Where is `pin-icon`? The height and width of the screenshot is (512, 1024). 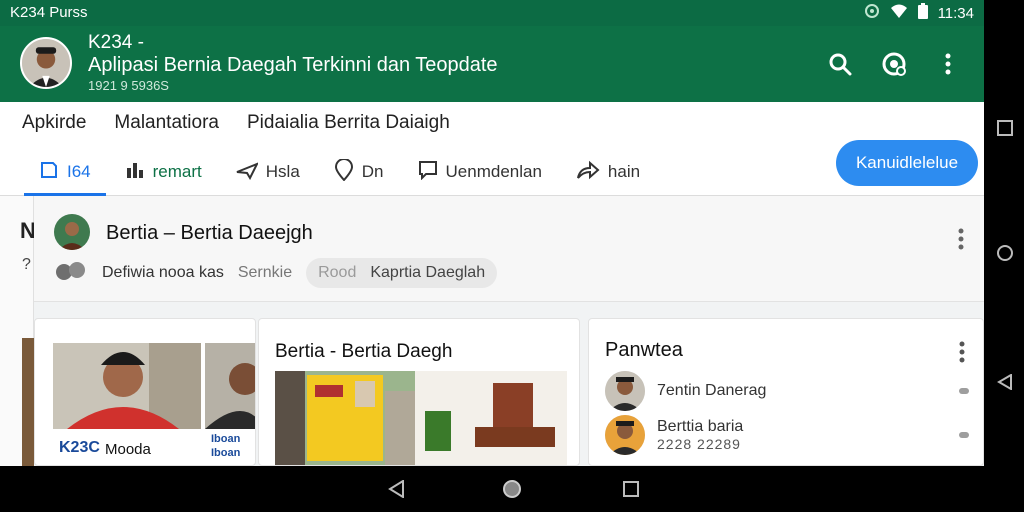
pin-icon is located at coordinates (344, 171).